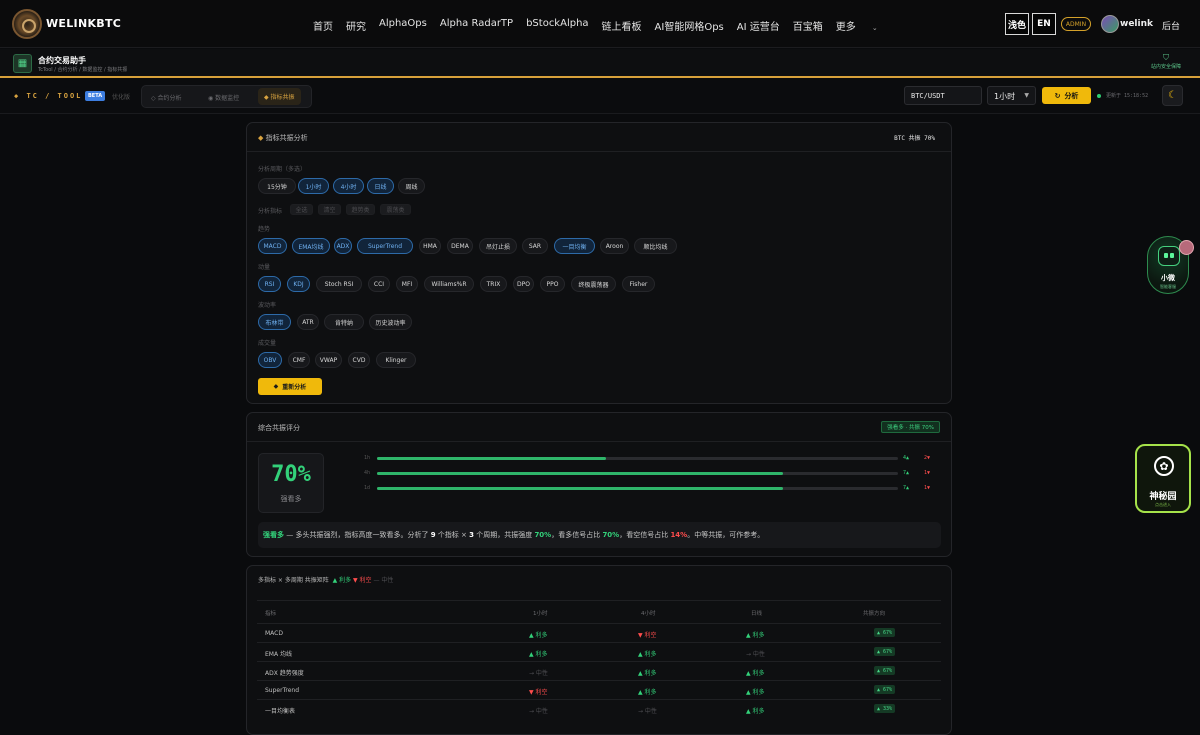  I want to click on timeframe-select: 1小时 ▼, so click(1011, 95).